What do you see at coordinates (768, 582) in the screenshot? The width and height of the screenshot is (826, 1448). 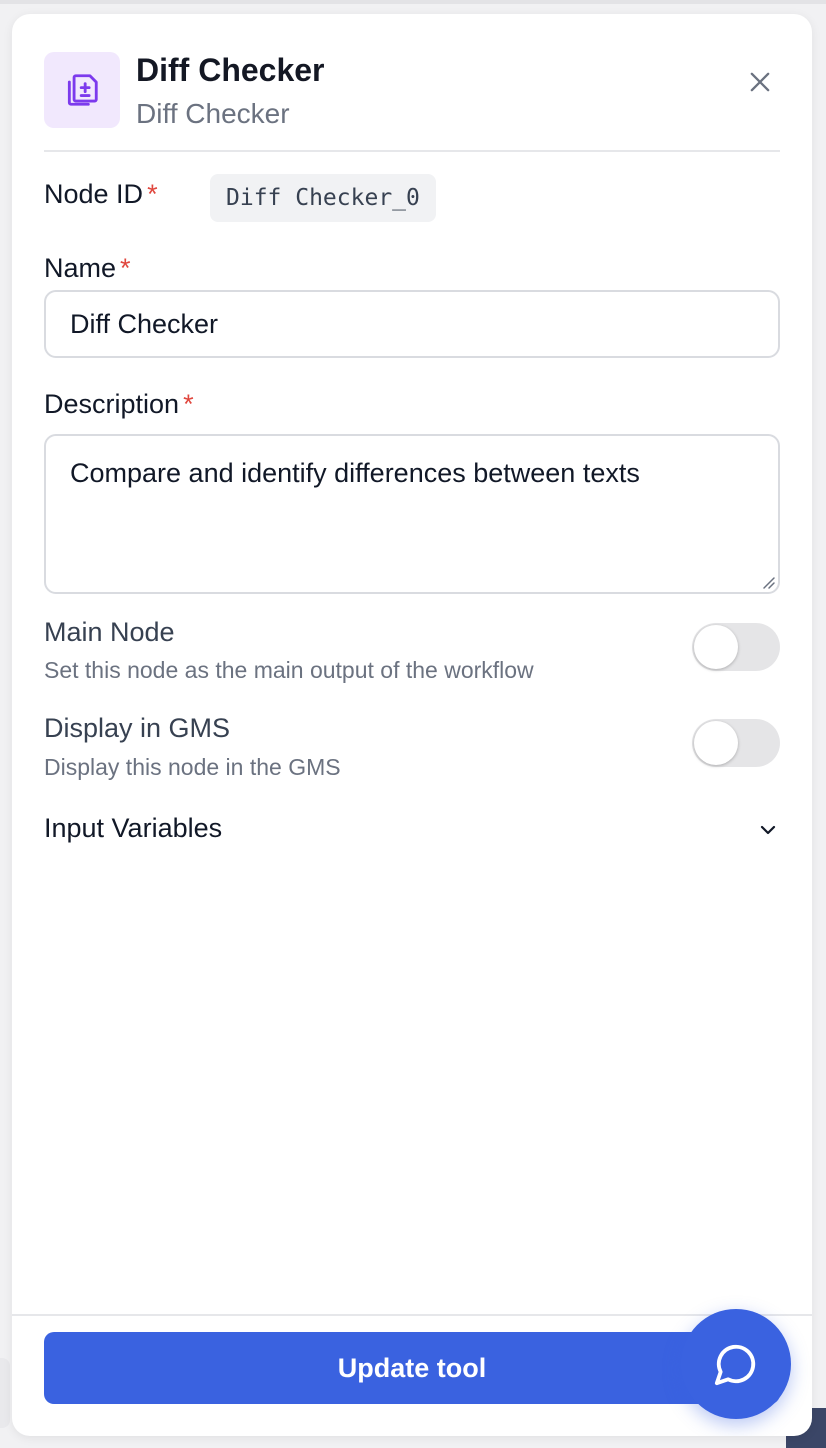 I see `resize-handle-icon` at bounding box center [768, 582].